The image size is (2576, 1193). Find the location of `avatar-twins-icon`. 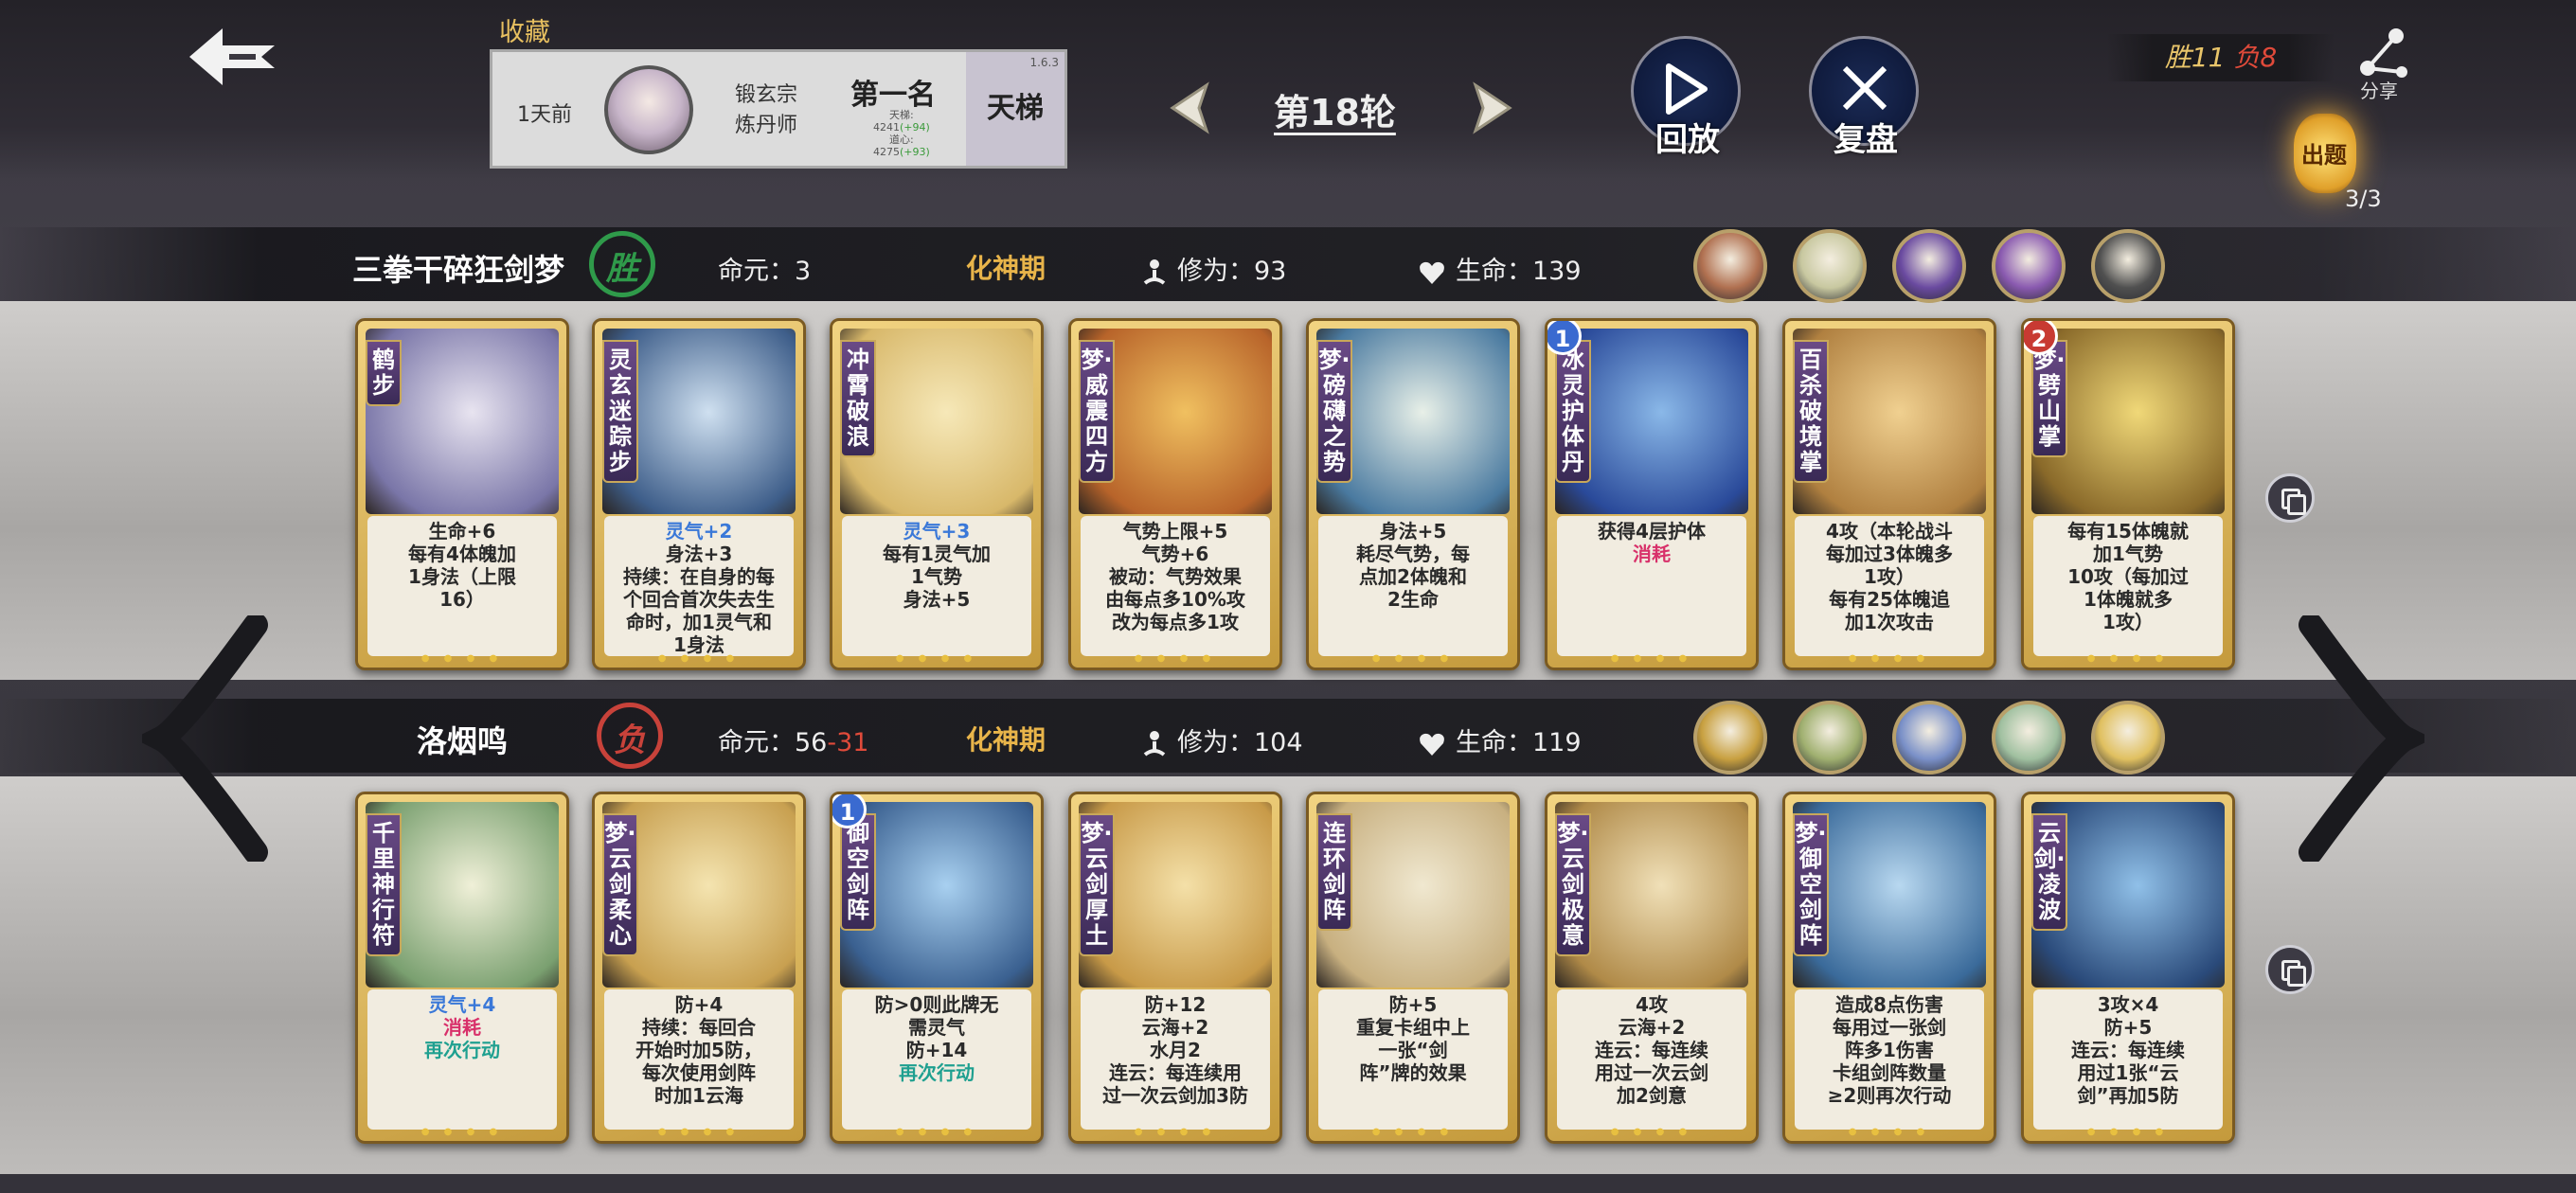

avatar-twins-icon is located at coordinates (1830, 738).